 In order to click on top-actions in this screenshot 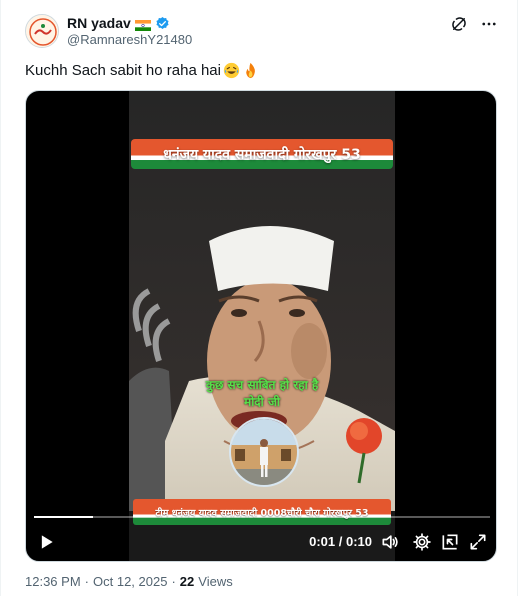, I will do `click(474, 24)`.